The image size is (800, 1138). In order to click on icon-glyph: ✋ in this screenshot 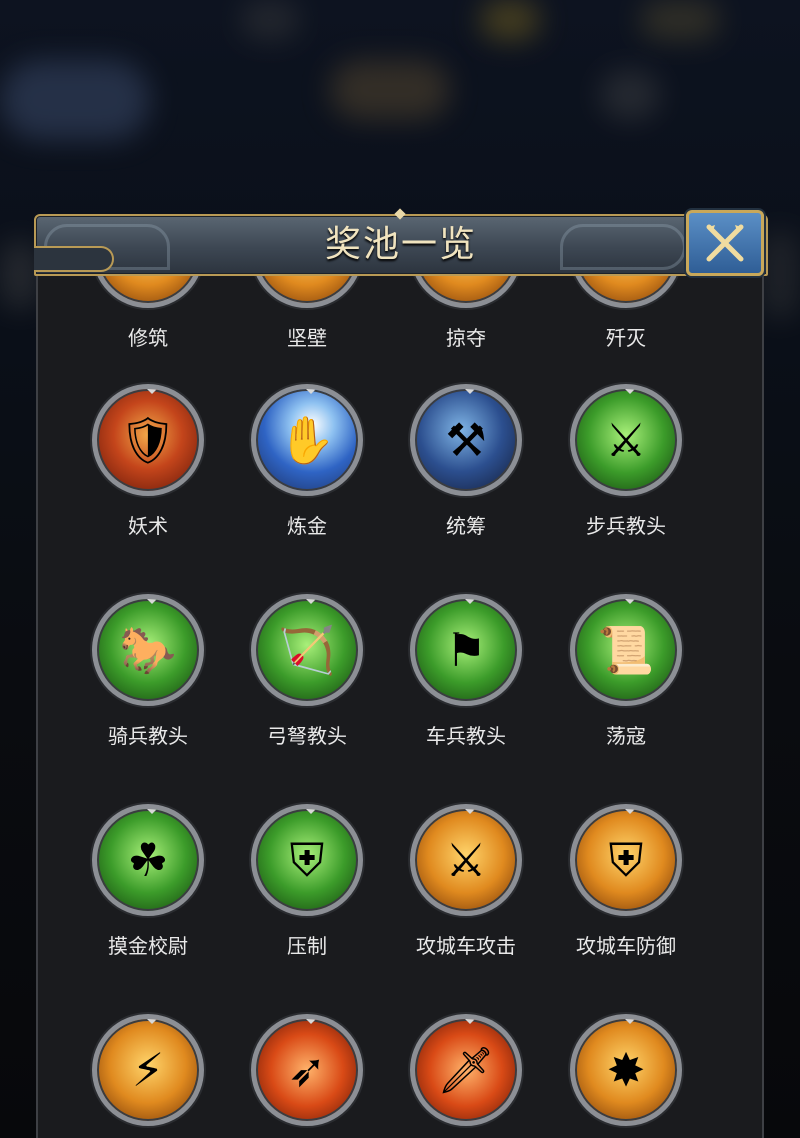, I will do `click(307, 440)`.